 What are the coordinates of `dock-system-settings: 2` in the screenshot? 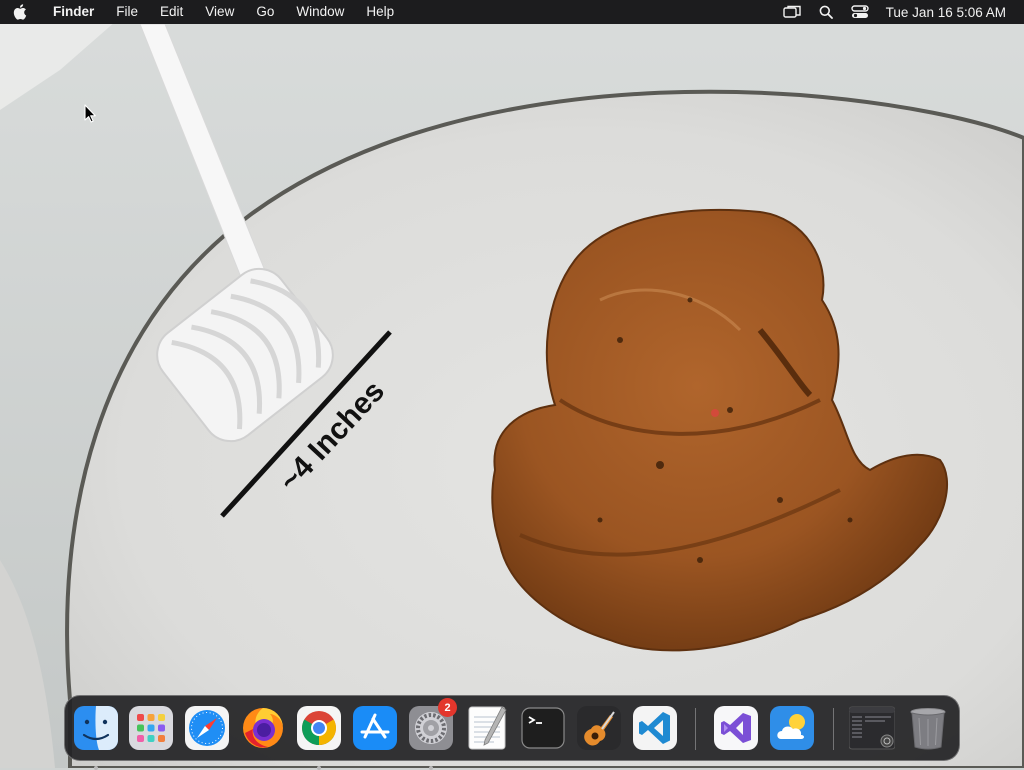 It's located at (432, 734).